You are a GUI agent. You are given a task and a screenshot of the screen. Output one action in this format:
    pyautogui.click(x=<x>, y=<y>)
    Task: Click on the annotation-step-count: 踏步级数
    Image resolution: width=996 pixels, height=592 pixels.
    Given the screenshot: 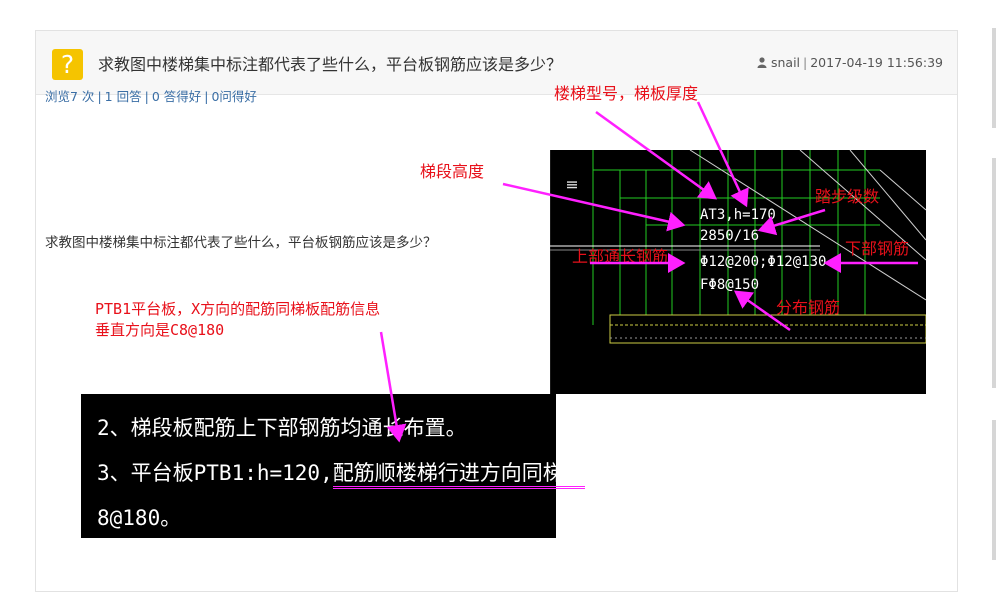 What is the action you would take?
    pyautogui.click(x=847, y=196)
    